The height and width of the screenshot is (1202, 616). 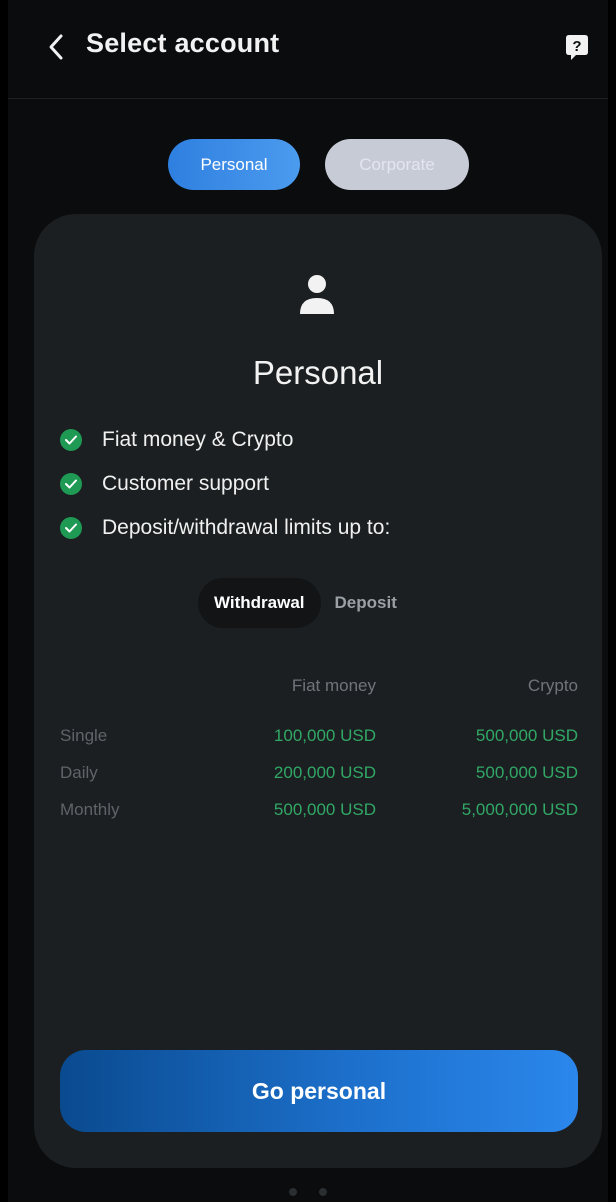 What do you see at coordinates (324, 809) in the screenshot?
I see `fiat-limit: 500,000 USD` at bounding box center [324, 809].